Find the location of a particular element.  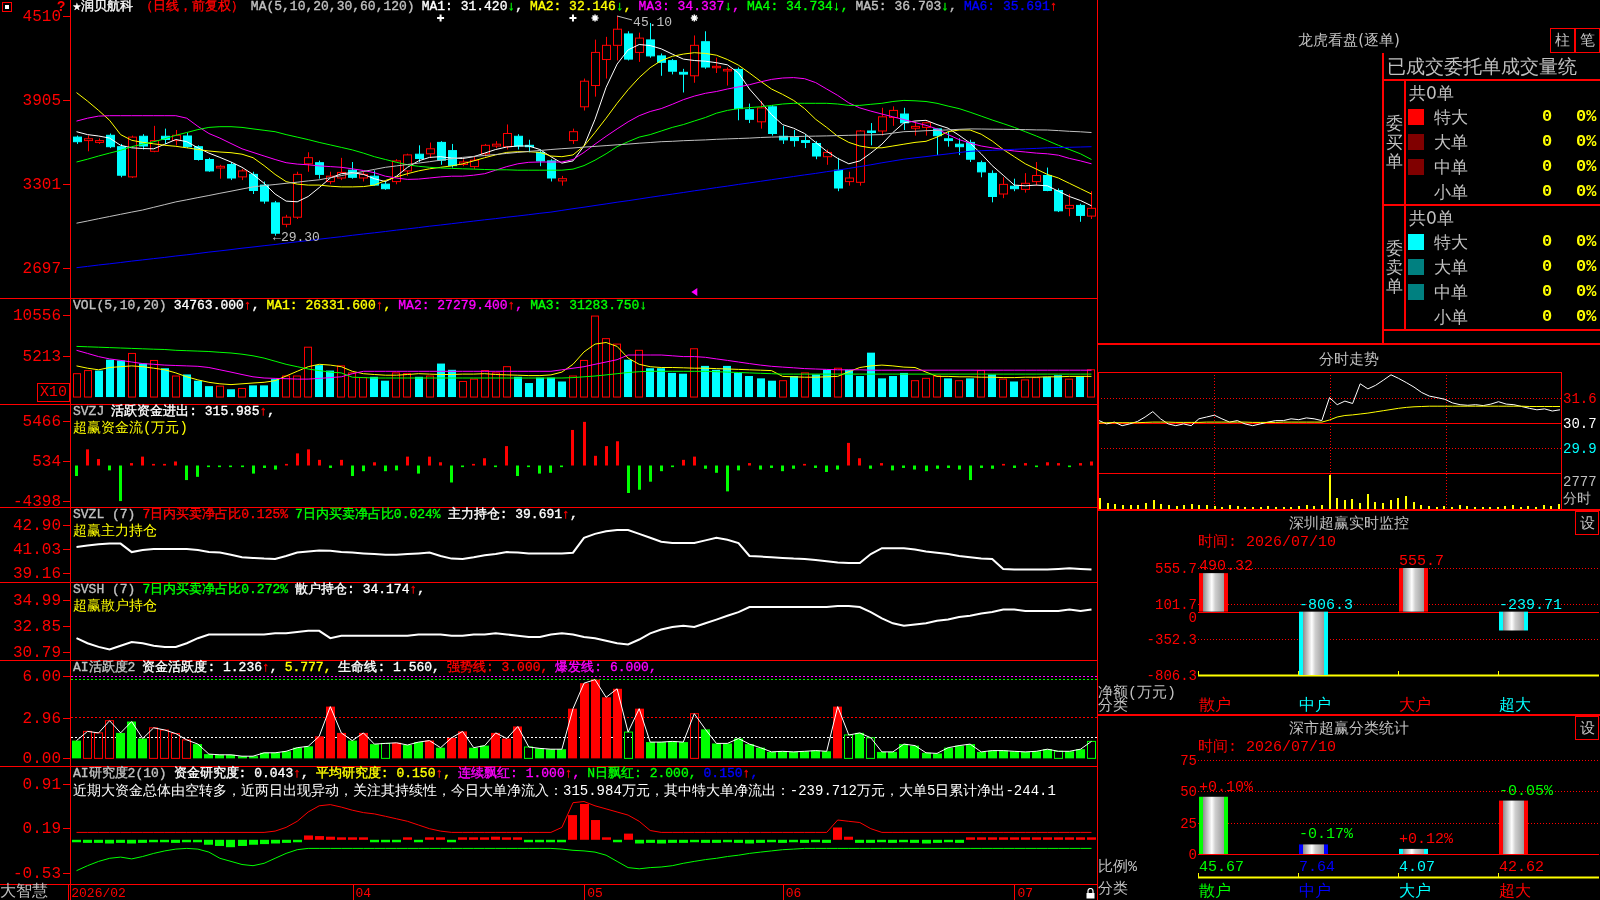

legend-item: MA5: 36.703↓, is located at coordinates (906, 7).